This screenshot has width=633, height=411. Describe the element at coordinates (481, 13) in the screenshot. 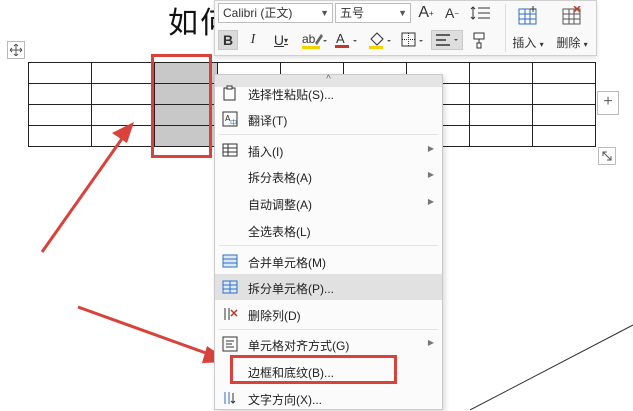

I see `line-spacing-icon` at that location.